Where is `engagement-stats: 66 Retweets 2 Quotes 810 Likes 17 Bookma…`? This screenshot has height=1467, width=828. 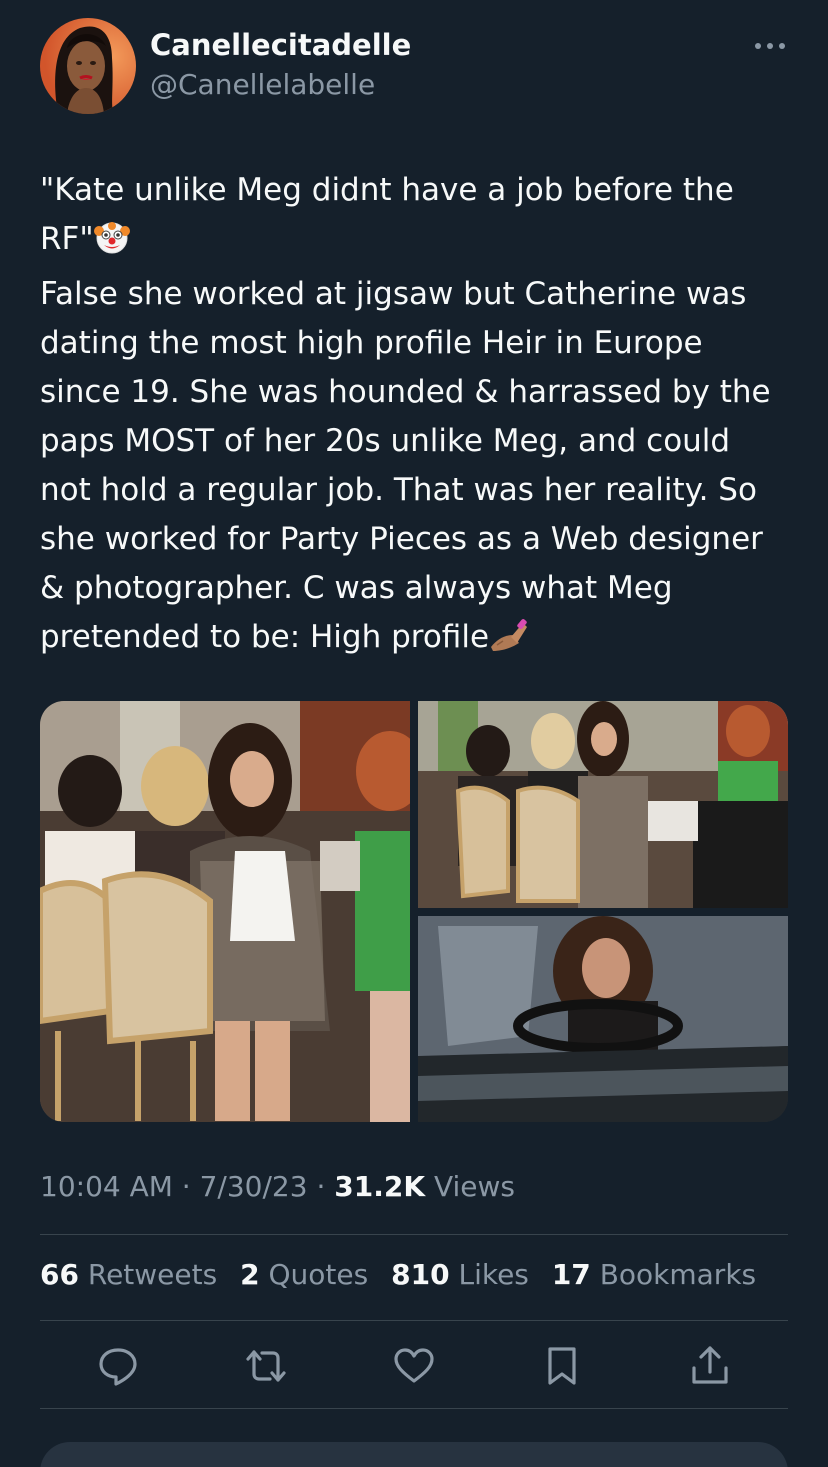 engagement-stats: 66 Retweets 2 Quotes 810 Likes 17 Bookma… is located at coordinates (405, 1274).